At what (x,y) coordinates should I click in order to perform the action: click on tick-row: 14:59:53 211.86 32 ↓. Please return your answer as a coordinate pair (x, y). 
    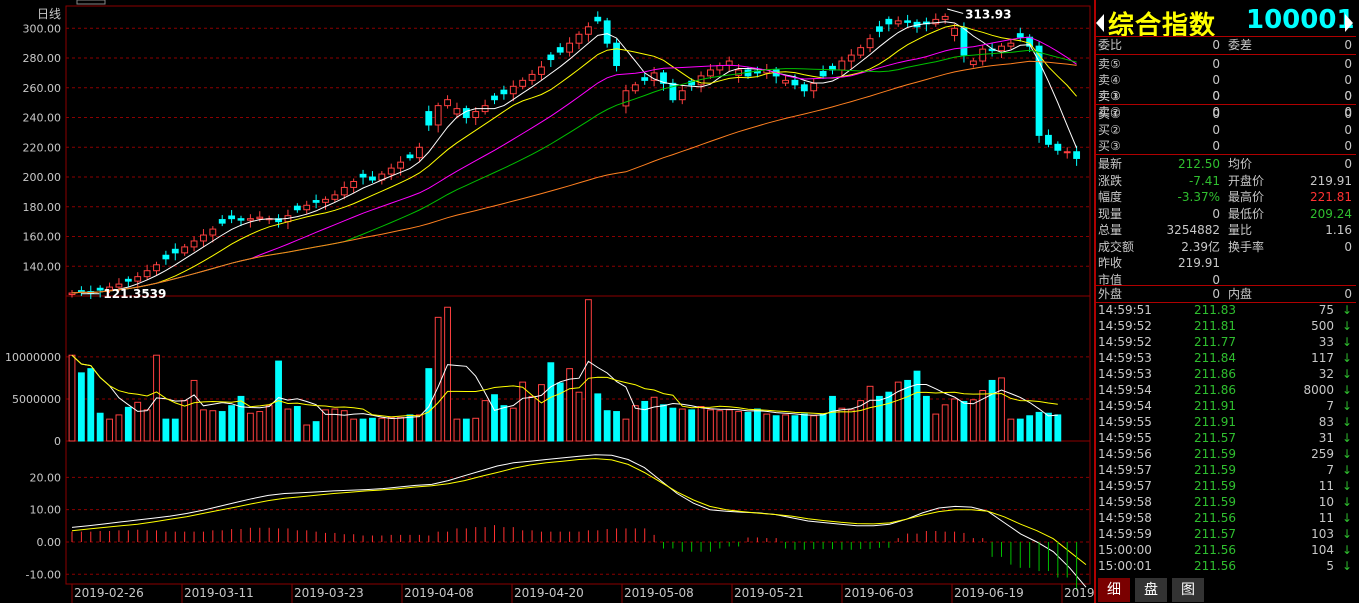
    Looking at the image, I should click on (1225, 374).